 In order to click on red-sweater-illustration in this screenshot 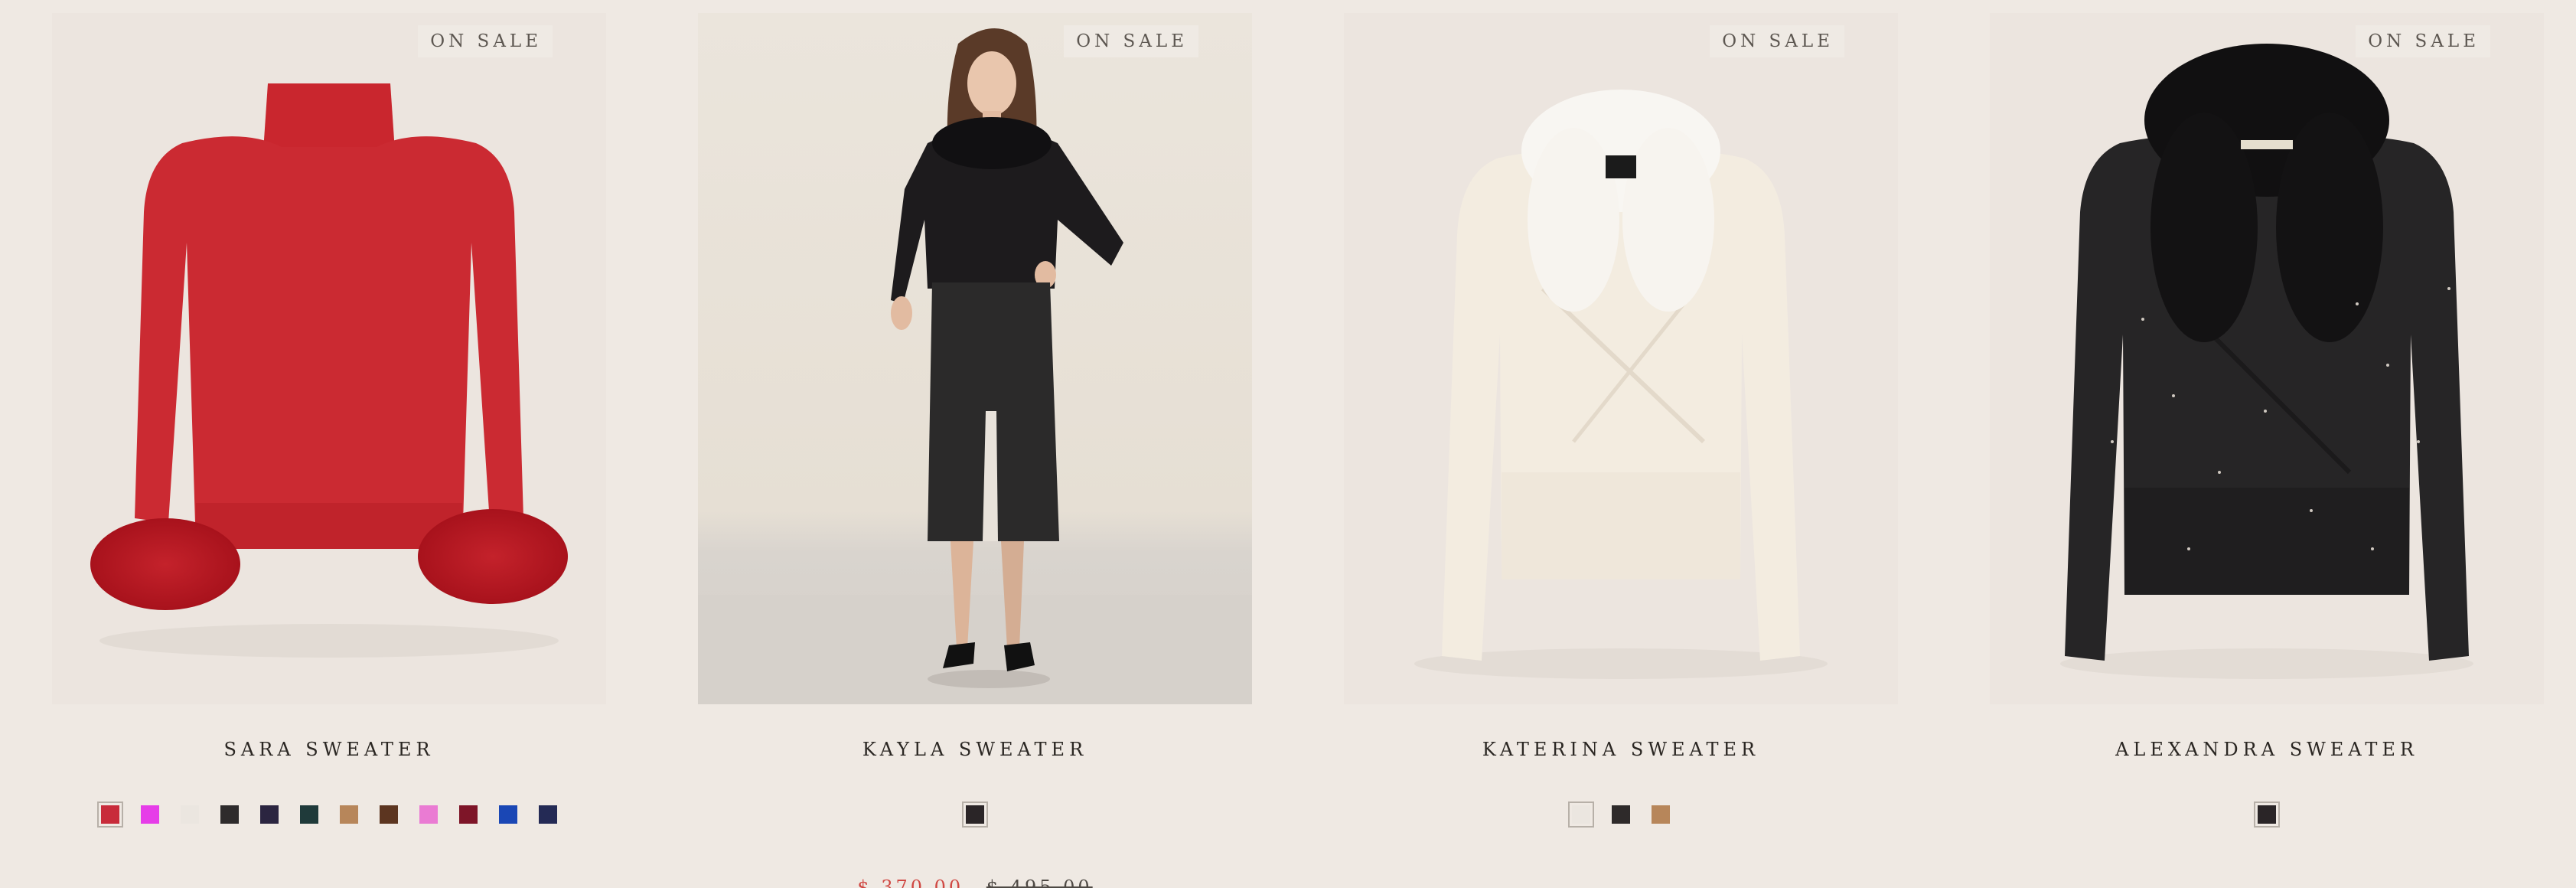, I will do `click(329, 370)`.